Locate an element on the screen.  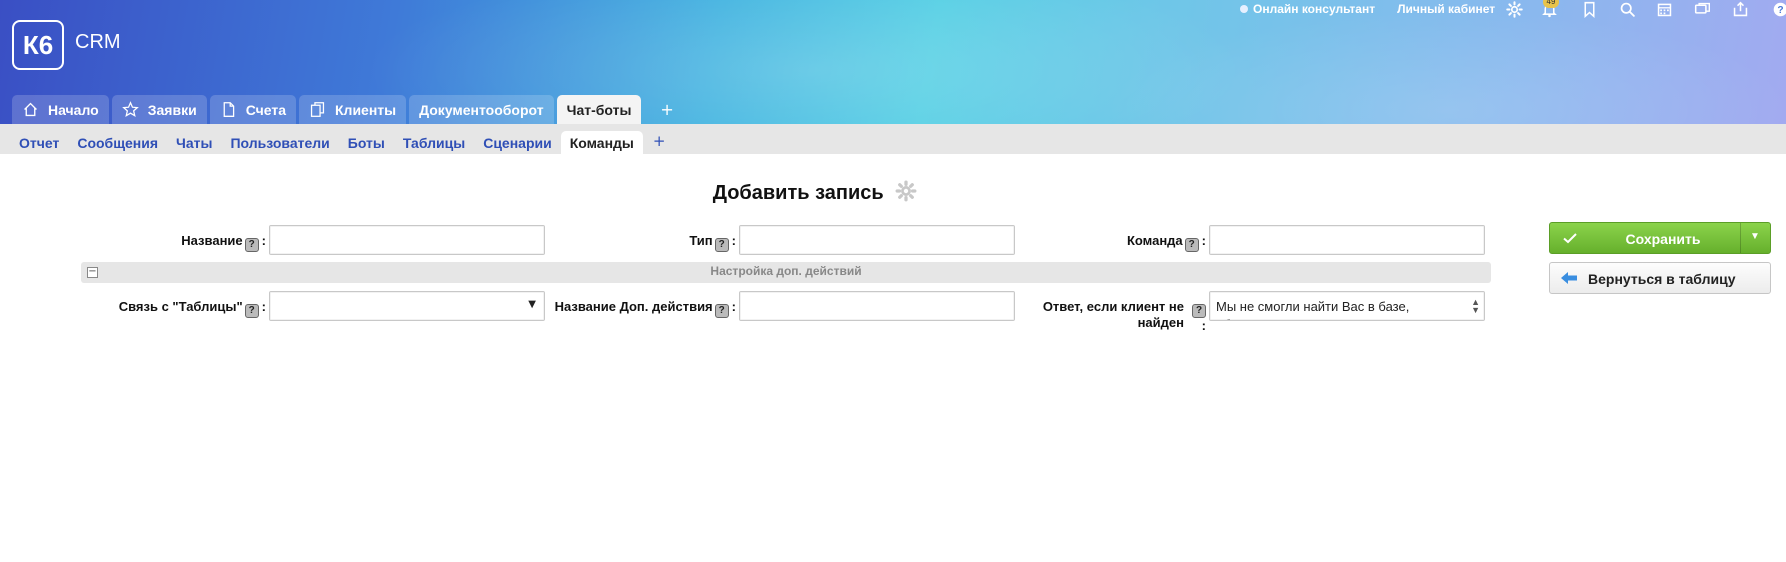
type-input is located at coordinates (877, 240).